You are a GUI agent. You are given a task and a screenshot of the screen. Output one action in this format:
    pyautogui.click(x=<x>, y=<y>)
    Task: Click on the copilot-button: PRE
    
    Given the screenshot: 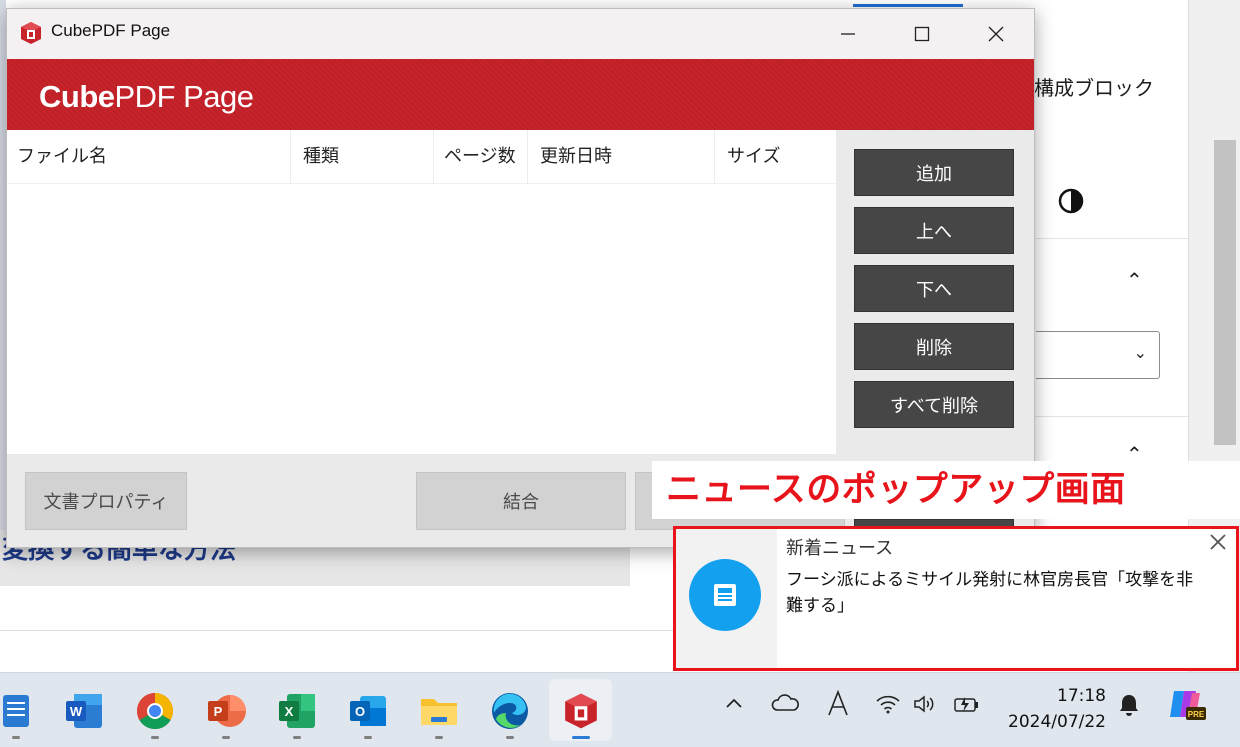 What is the action you would take?
    pyautogui.click(x=1186, y=707)
    